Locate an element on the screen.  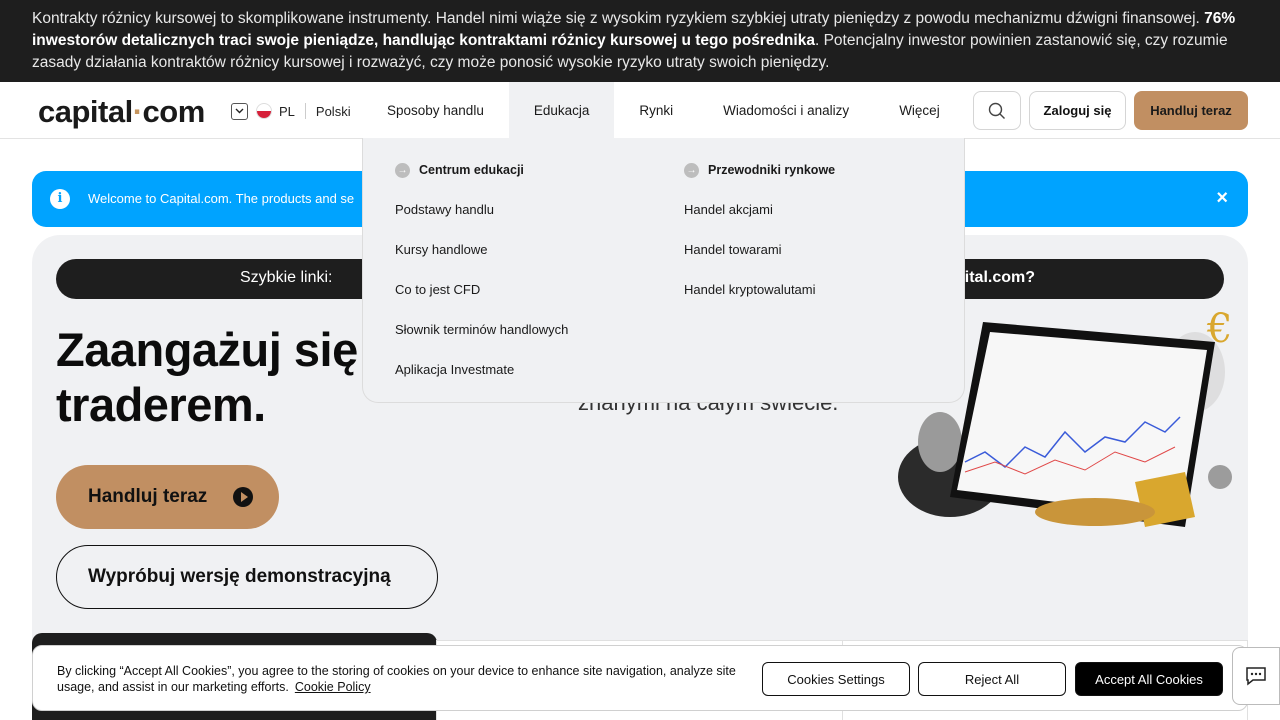
link-investmate-app: Aplikacja Investmate is located at coordinates (481, 370).